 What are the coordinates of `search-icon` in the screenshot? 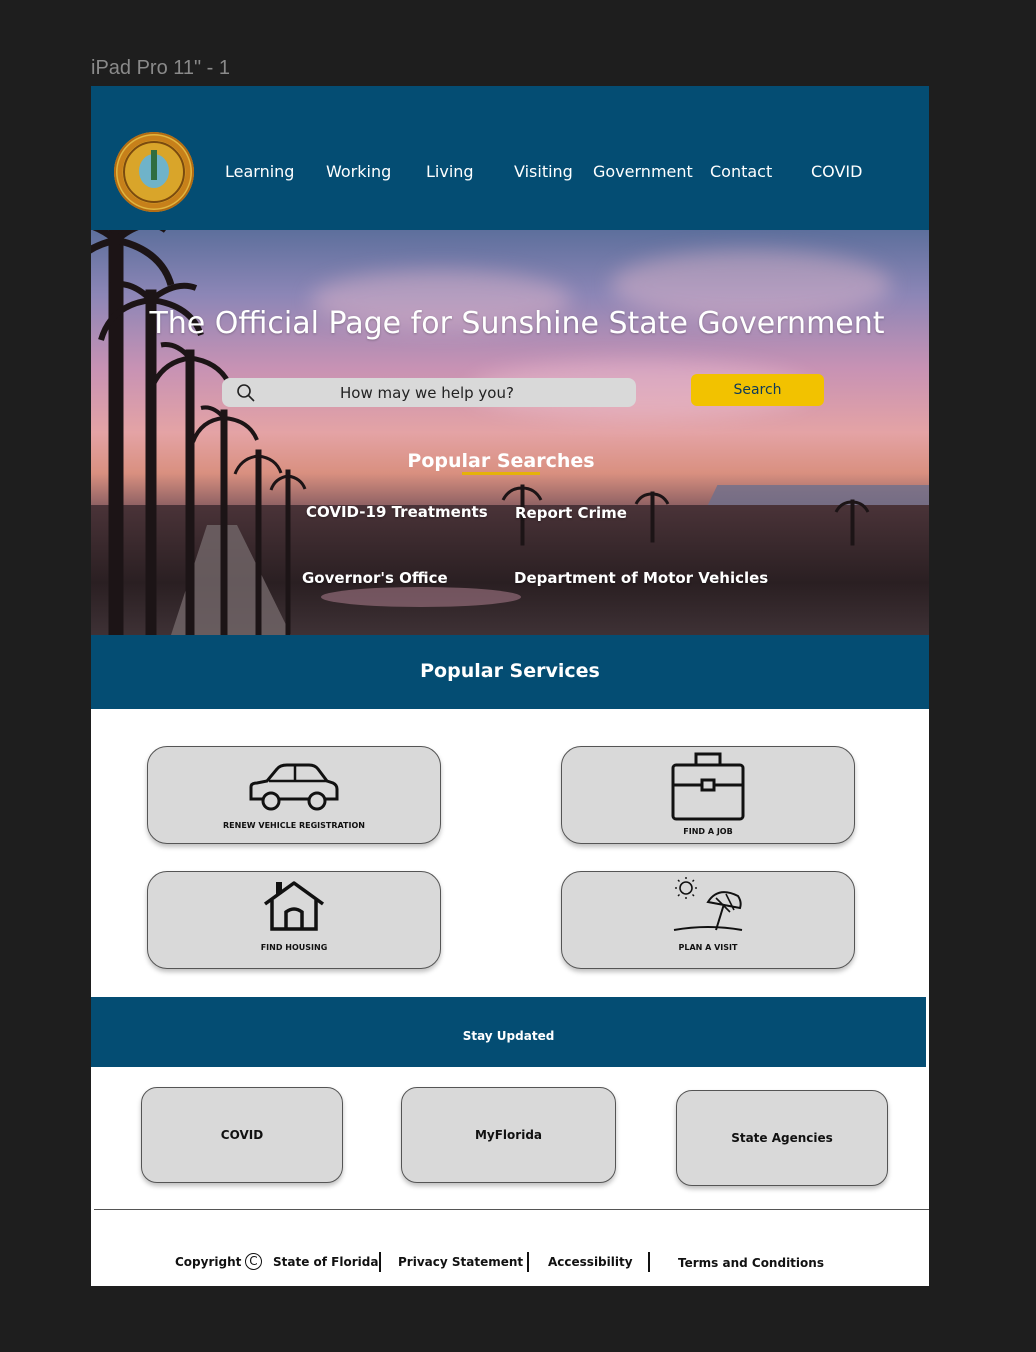 It's located at (246, 393).